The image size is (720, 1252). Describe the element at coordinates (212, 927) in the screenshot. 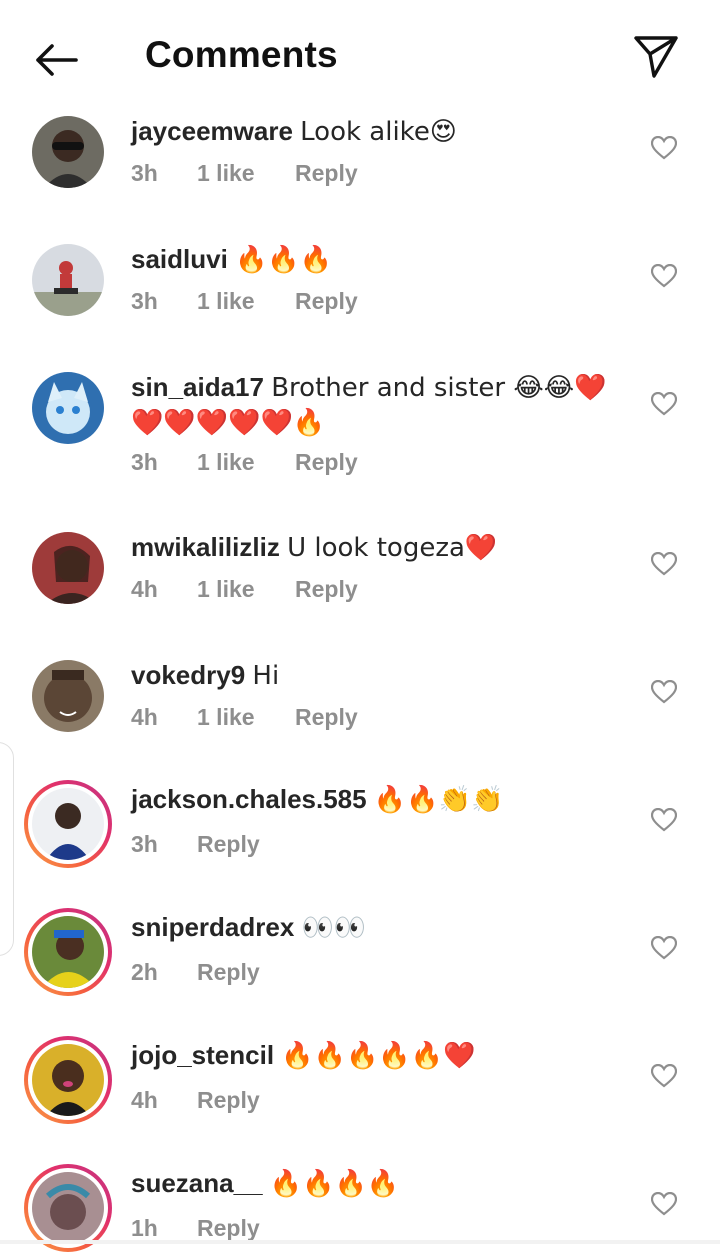

I see `username: sniperdadrex` at that location.